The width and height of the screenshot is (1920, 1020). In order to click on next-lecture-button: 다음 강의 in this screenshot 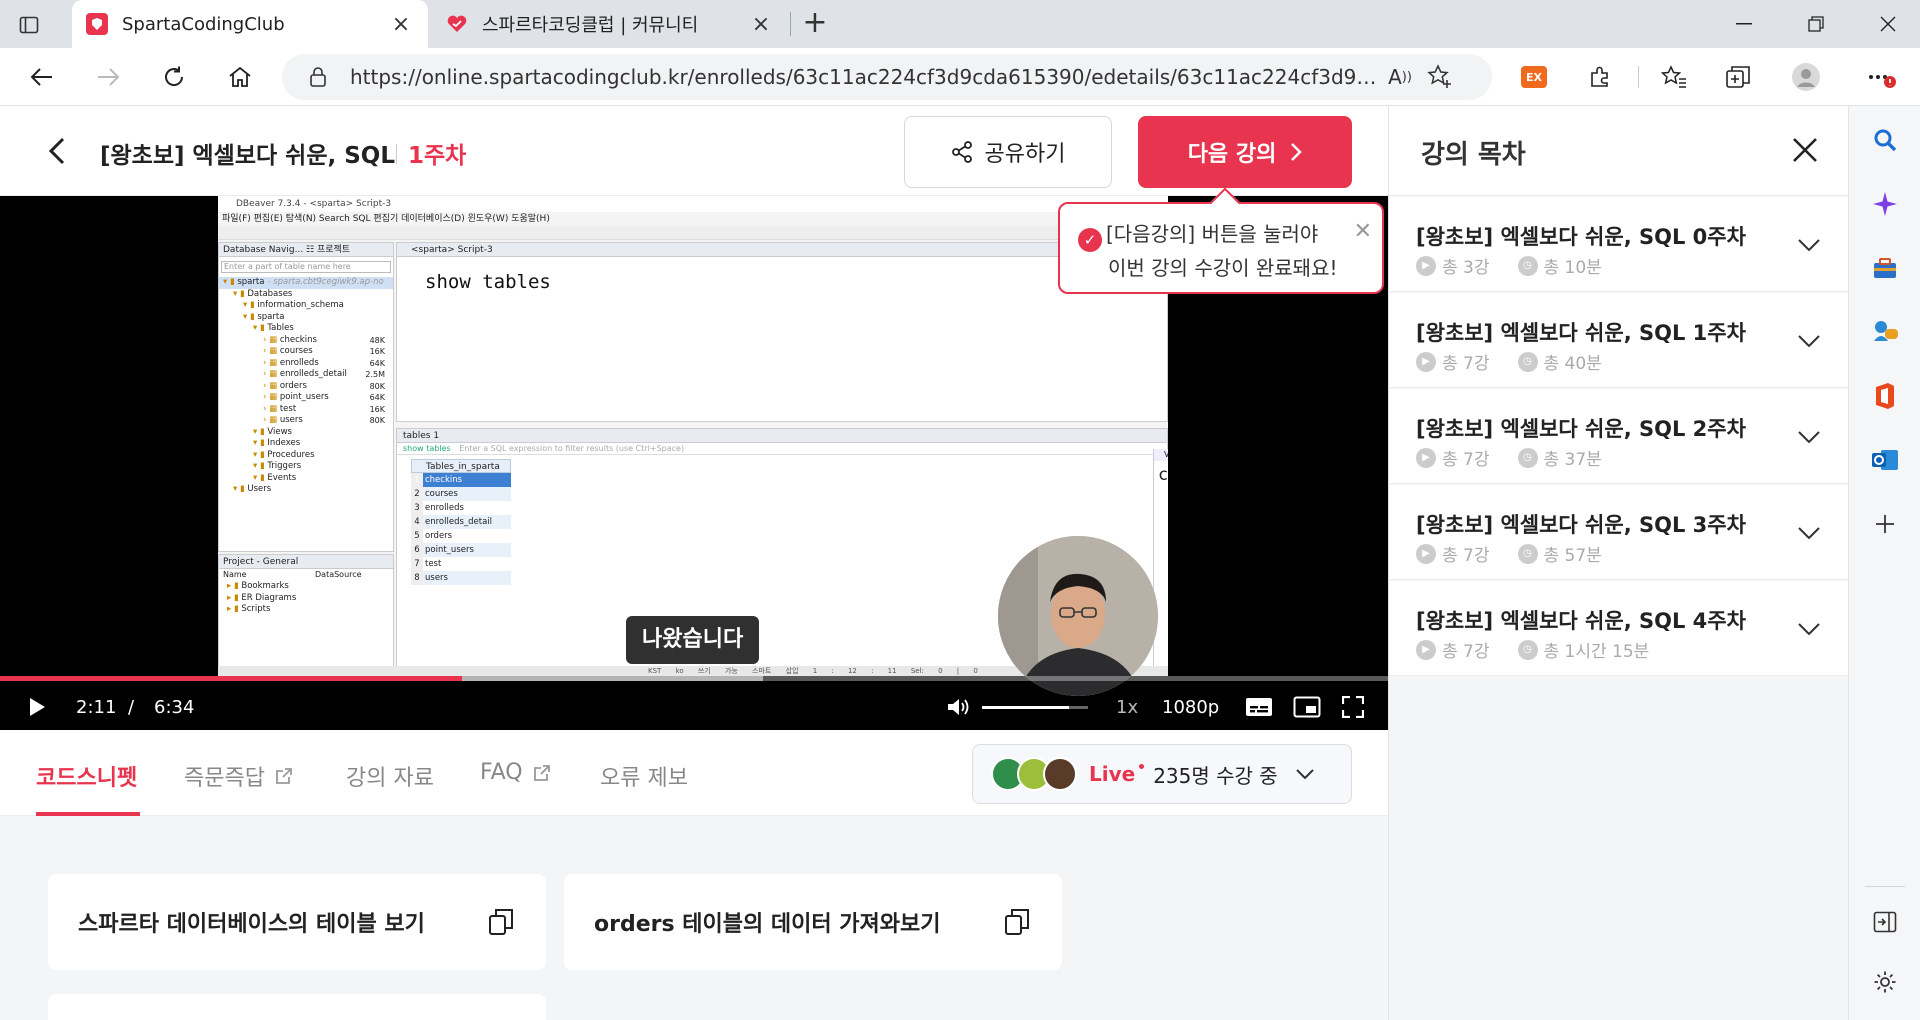, I will do `click(1245, 152)`.